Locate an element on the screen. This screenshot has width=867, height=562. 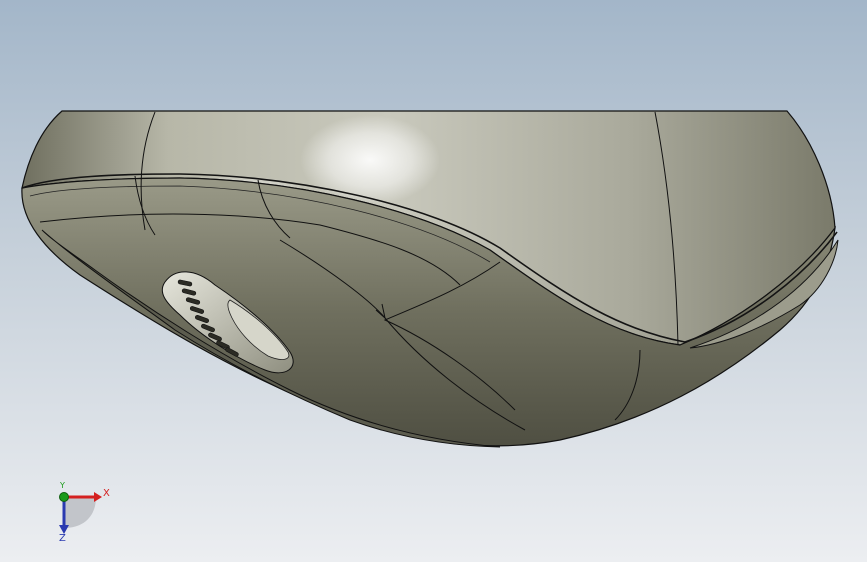
y-axis-label: Y is located at coordinates (62, 485).